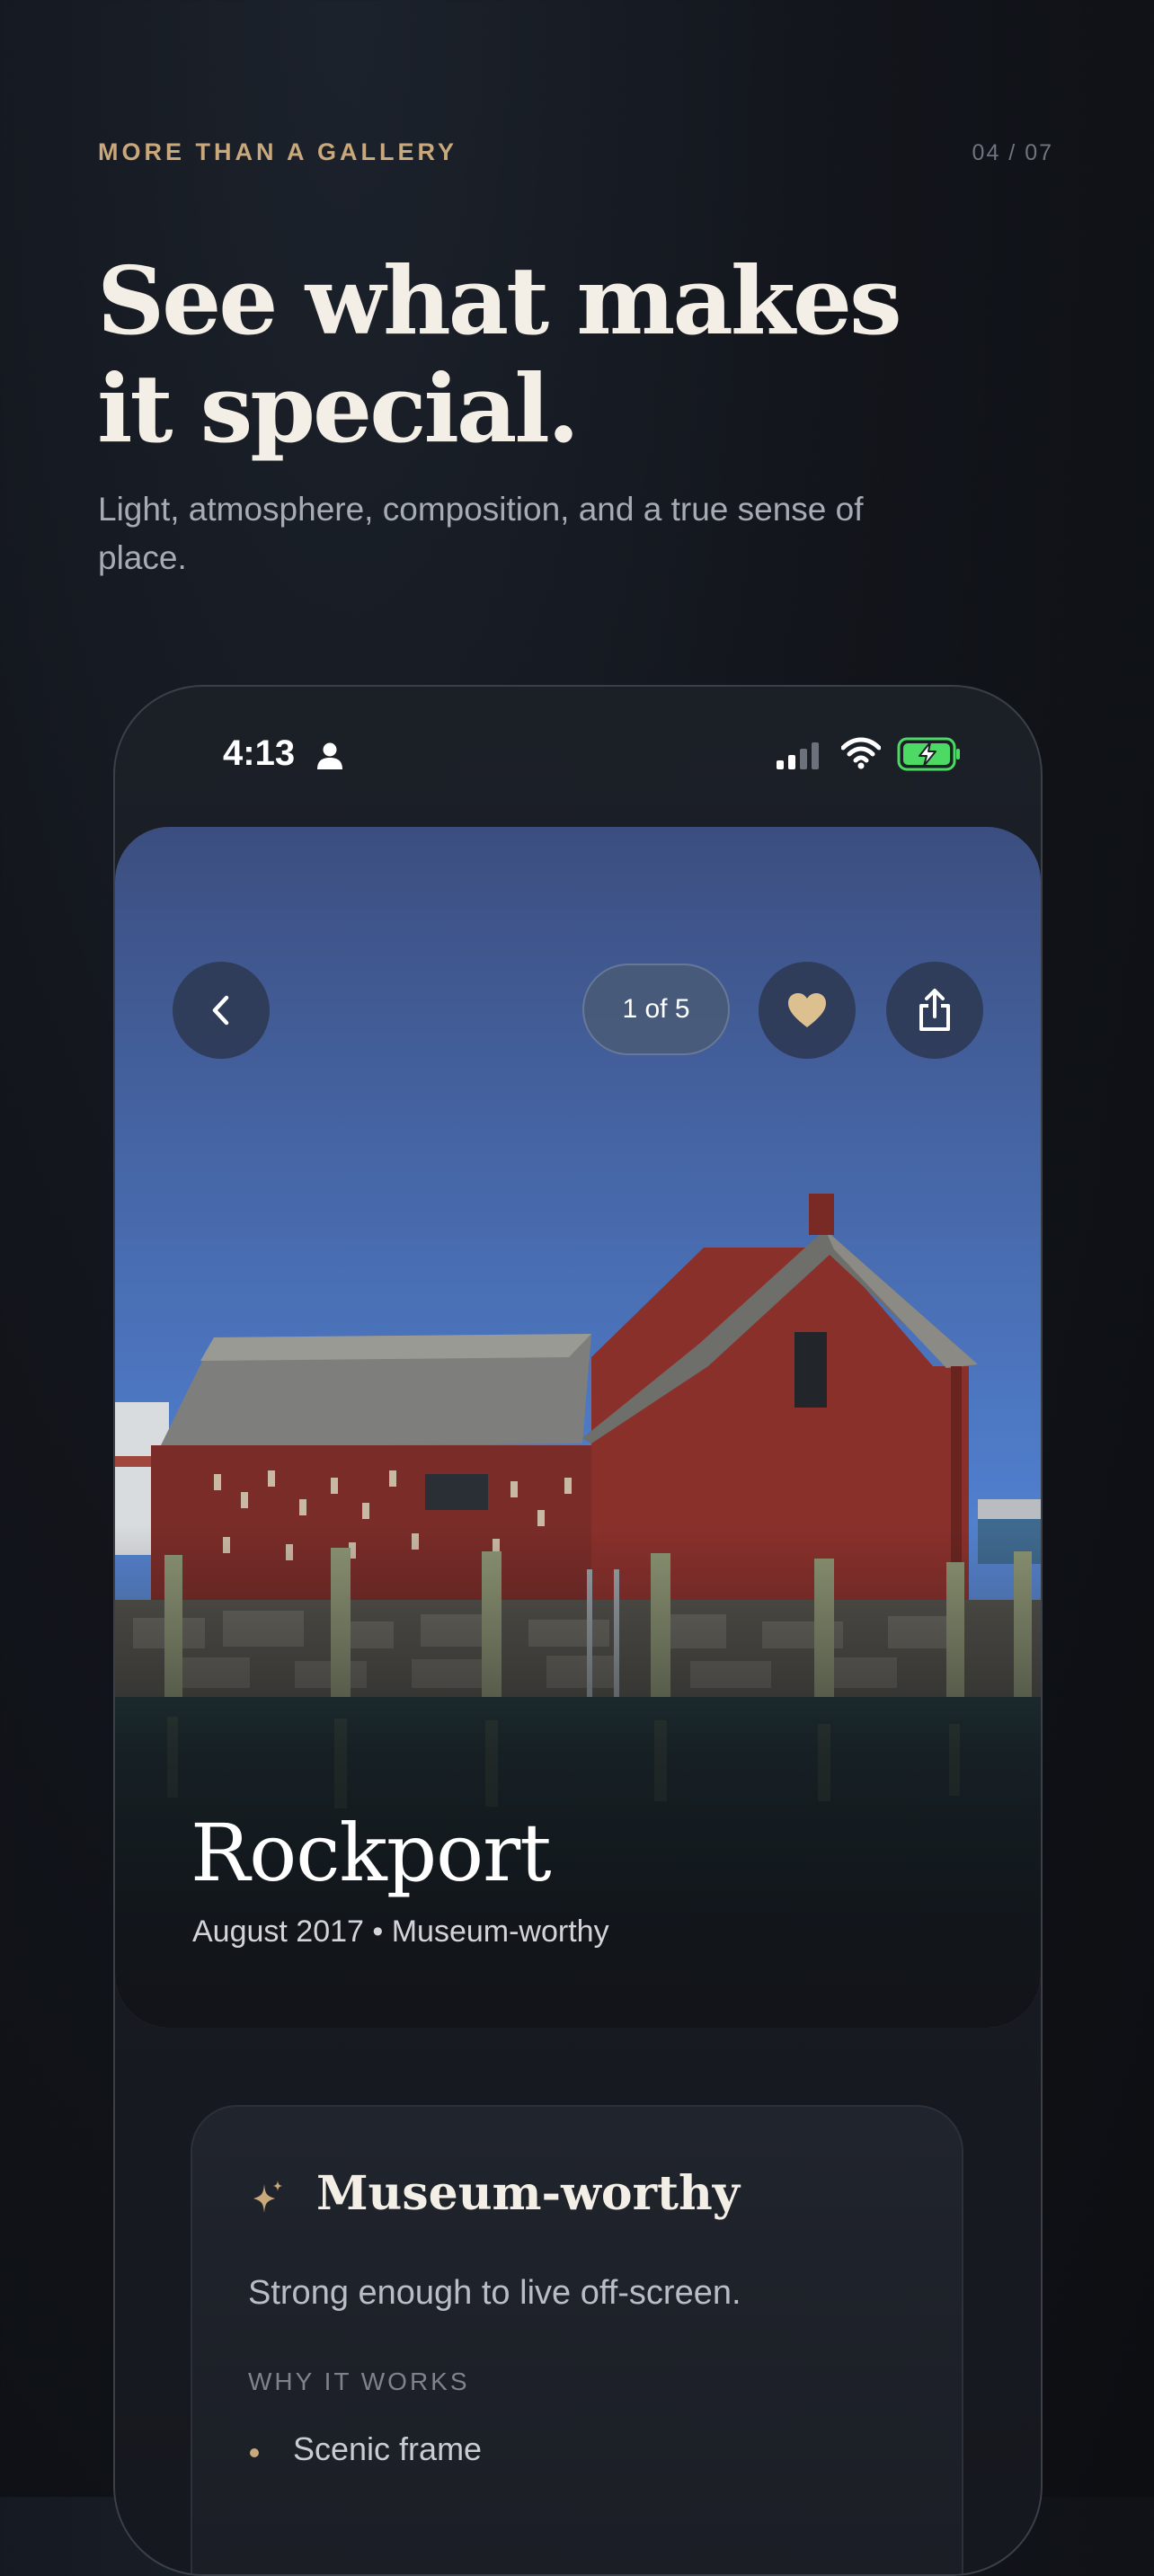 The width and height of the screenshot is (1154, 2576). Describe the element at coordinates (388, 2448) in the screenshot. I see `reason-item: Scenic frame` at that location.